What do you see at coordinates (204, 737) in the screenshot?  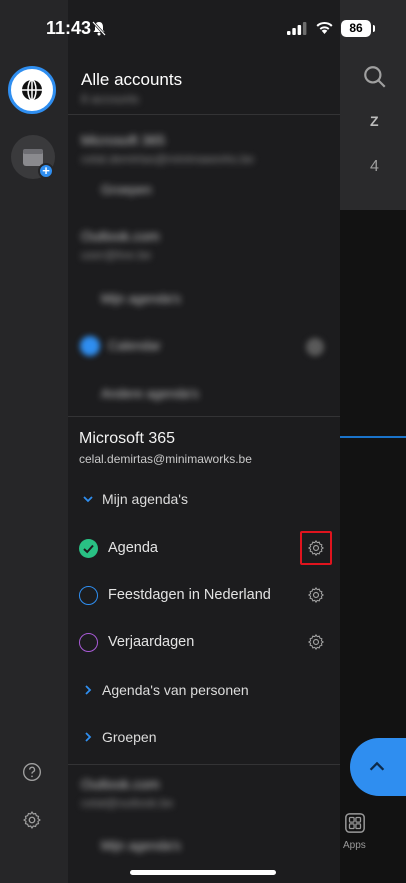 I see `groups-toggle: Groepen` at bounding box center [204, 737].